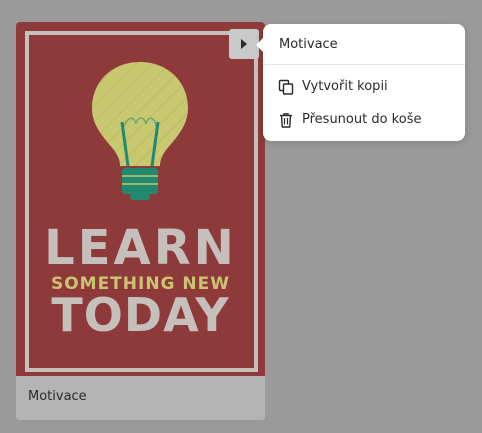  I want to click on lightbulb-icon, so click(140, 131).